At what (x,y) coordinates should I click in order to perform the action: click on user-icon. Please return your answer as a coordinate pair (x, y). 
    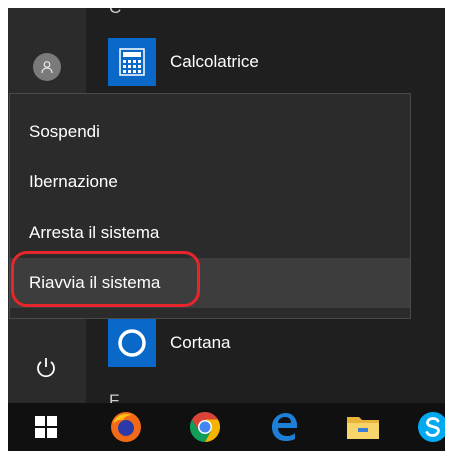
    Looking at the image, I should click on (47, 67).